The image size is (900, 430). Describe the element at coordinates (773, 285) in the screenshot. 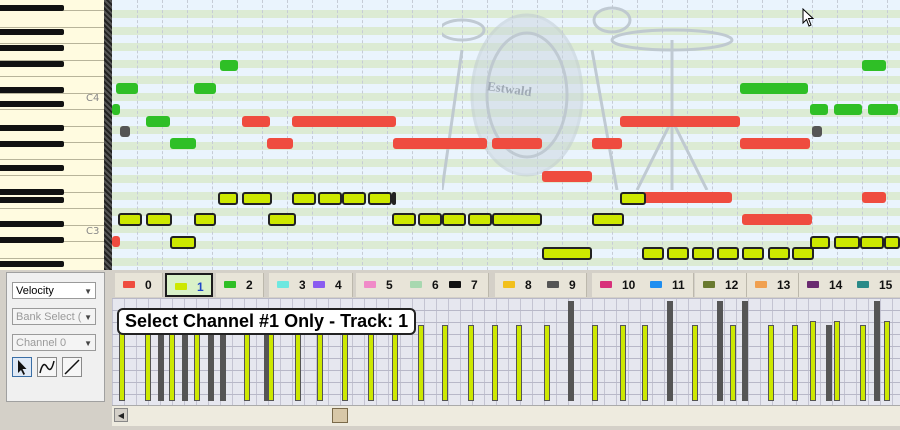

I see `track-tab-13: 13` at that location.